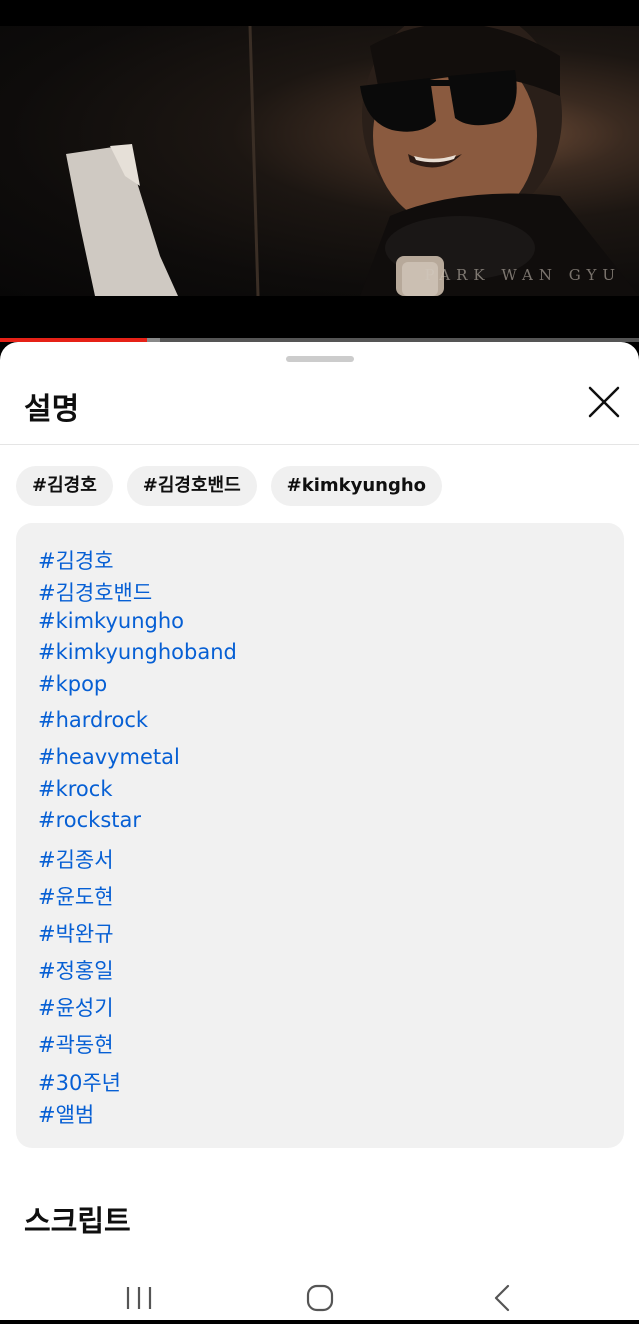 This screenshot has height=1324, width=639. I want to click on hashtag-chip: #kimkyungho, so click(356, 486).